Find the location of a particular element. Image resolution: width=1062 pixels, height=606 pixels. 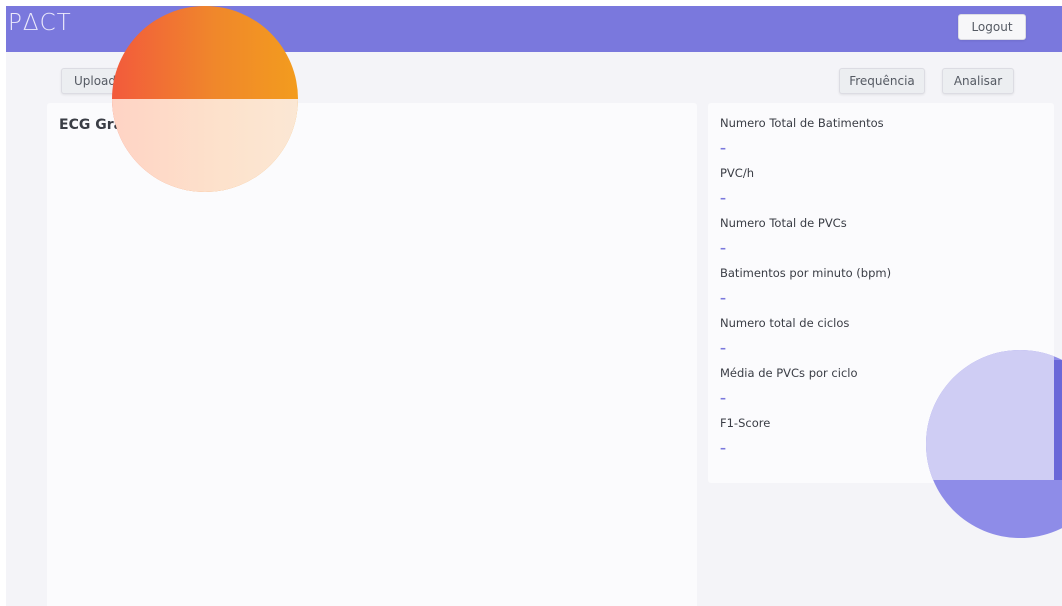

ecg-graph-title: ECG Graph is located at coordinates (101, 125).